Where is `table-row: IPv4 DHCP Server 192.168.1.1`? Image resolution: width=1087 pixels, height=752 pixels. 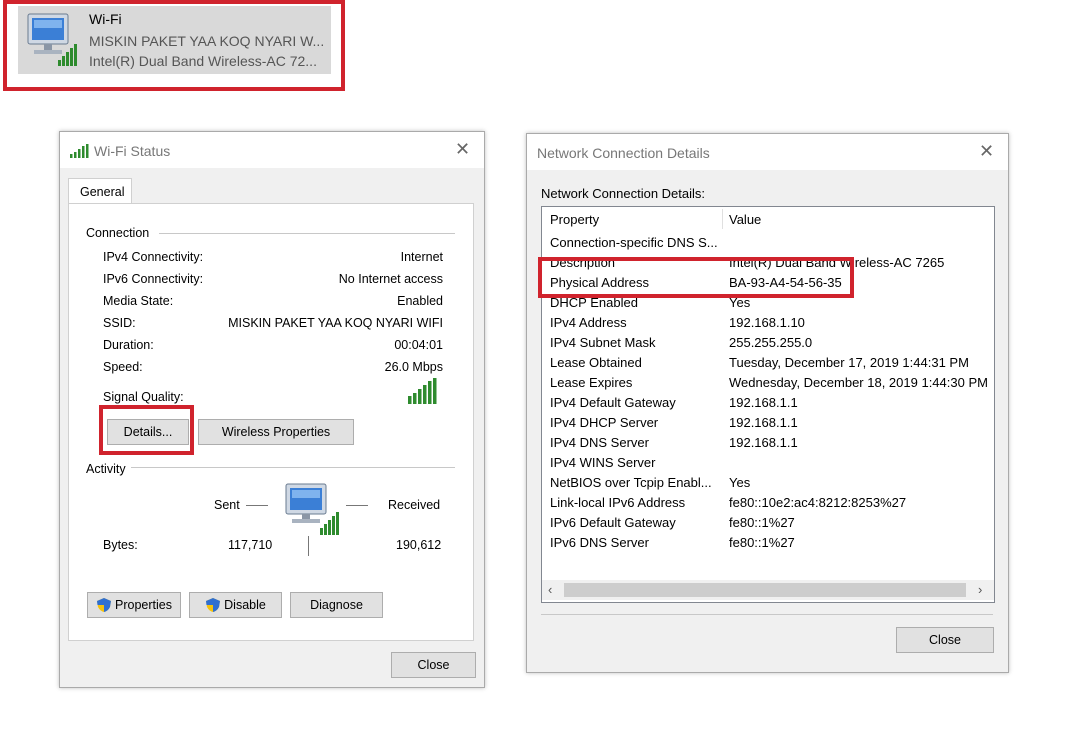 table-row: IPv4 DHCP Server 192.168.1.1 is located at coordinates (768, 422).